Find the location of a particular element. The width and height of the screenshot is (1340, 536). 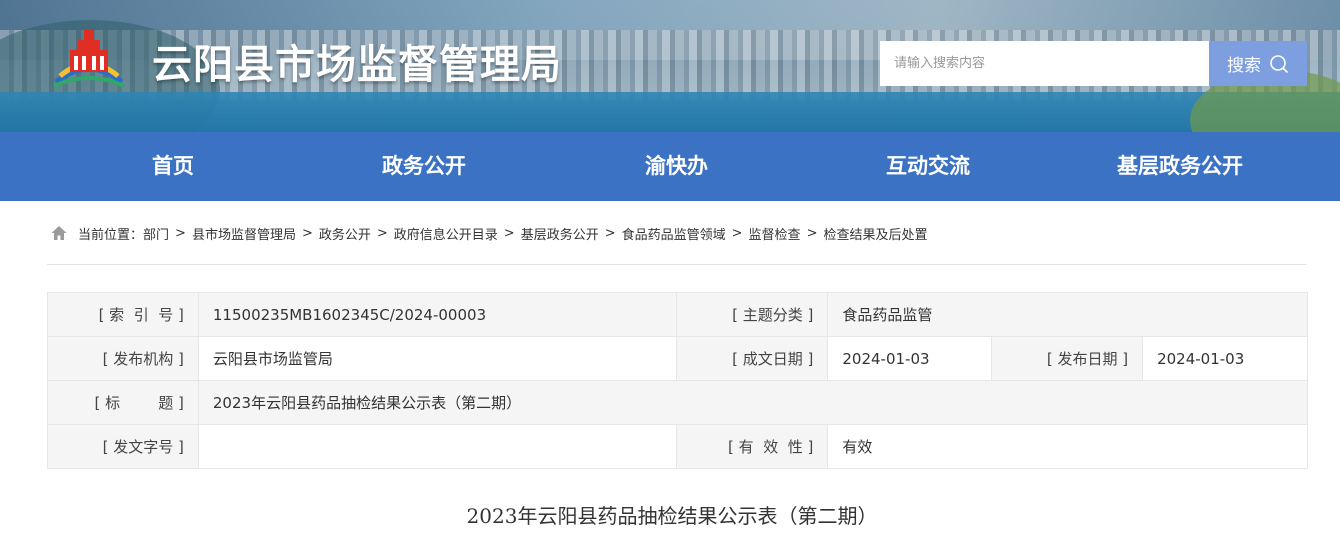

written-date-value: 2024-01-03 is located at coordinates (910, 358).